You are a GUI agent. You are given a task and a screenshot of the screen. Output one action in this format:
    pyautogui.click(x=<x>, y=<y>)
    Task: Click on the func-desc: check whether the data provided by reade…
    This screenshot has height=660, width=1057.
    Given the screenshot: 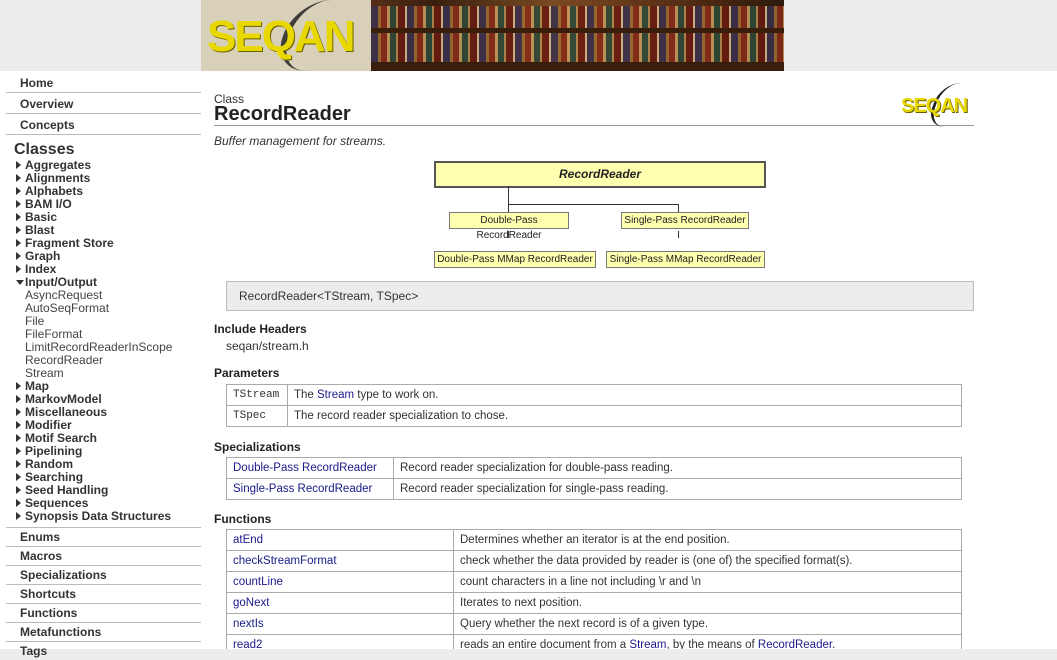 What is the action you would take?
    pyautogui.click(x=707, y=561)
    